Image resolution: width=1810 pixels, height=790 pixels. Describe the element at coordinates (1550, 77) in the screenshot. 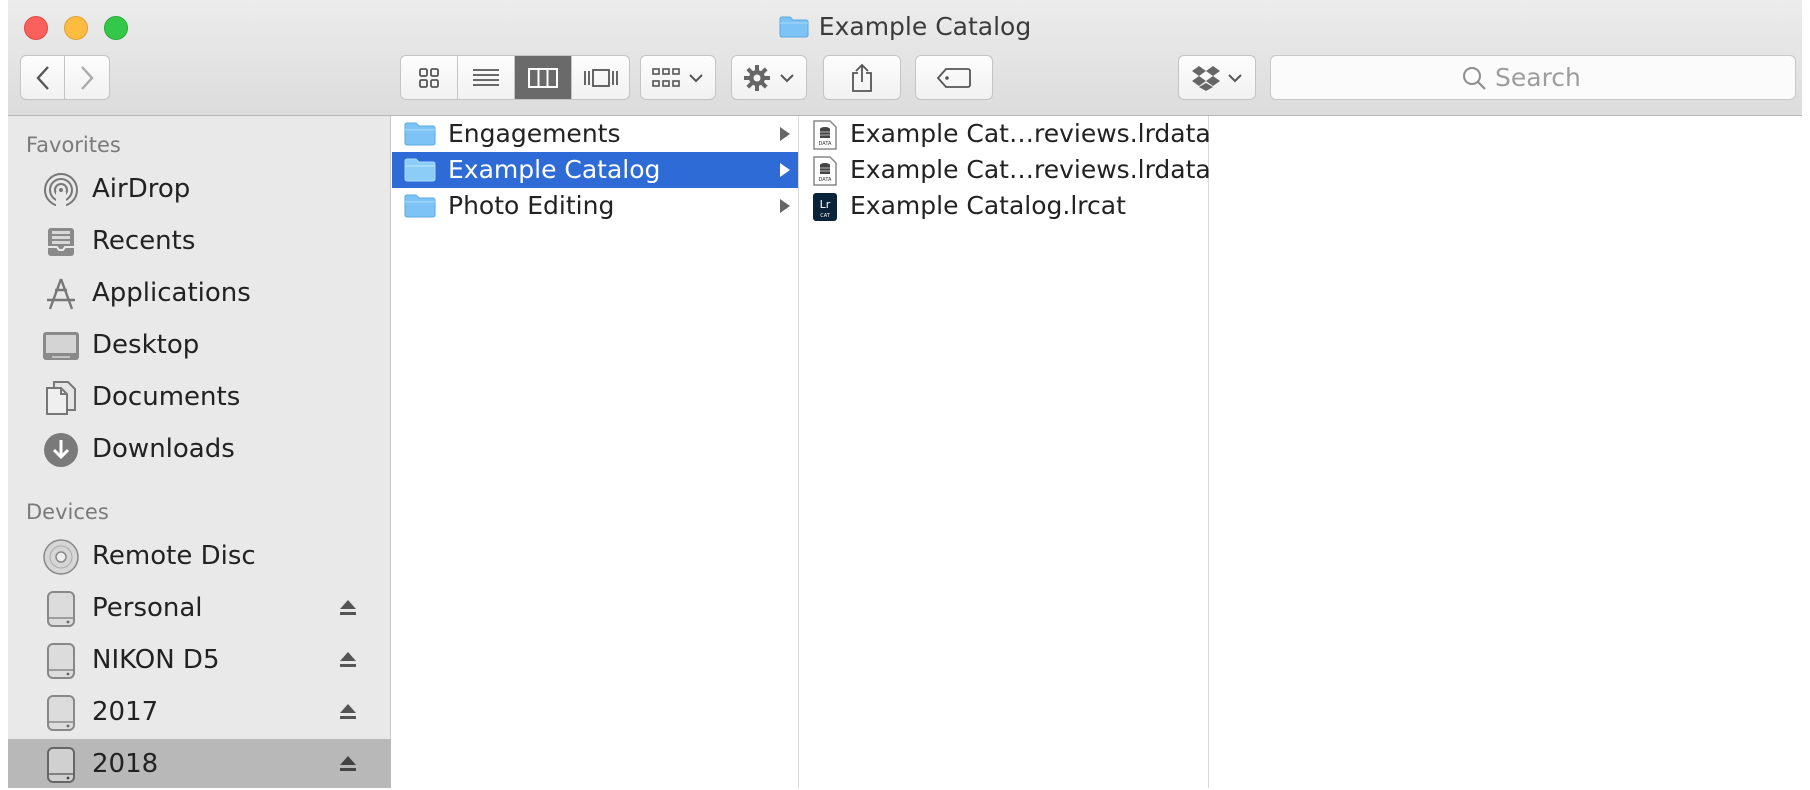

I see `search-input` at that location.